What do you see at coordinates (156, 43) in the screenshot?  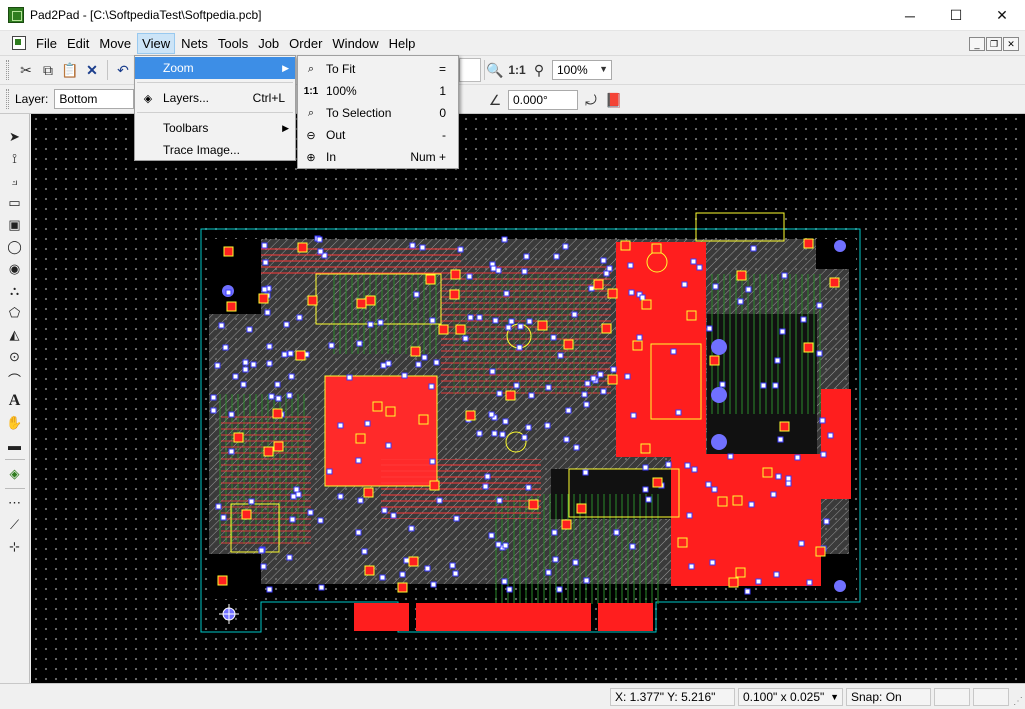 I see `menu-view: View` at bounding box center [156, 43].